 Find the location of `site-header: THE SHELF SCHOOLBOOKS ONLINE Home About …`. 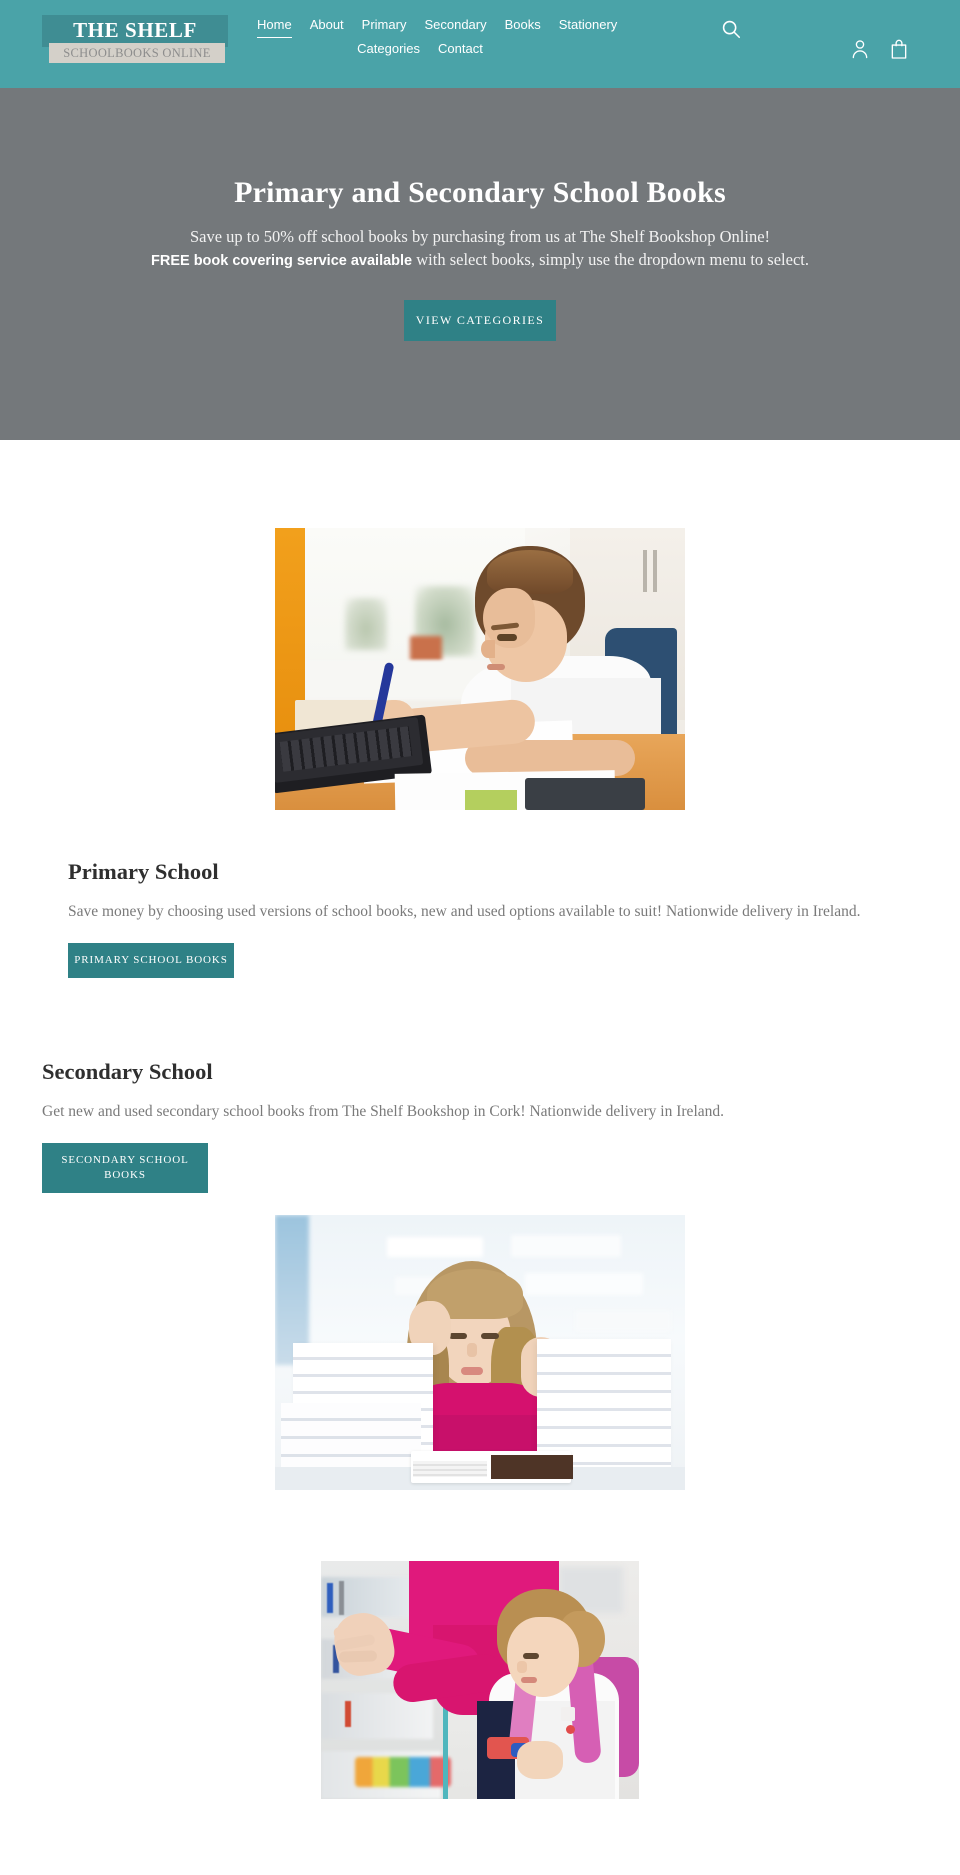

site-header: THE SHELF SCHOOLBOOKS ONLINE Home About … is located at coordinates (480, 44).